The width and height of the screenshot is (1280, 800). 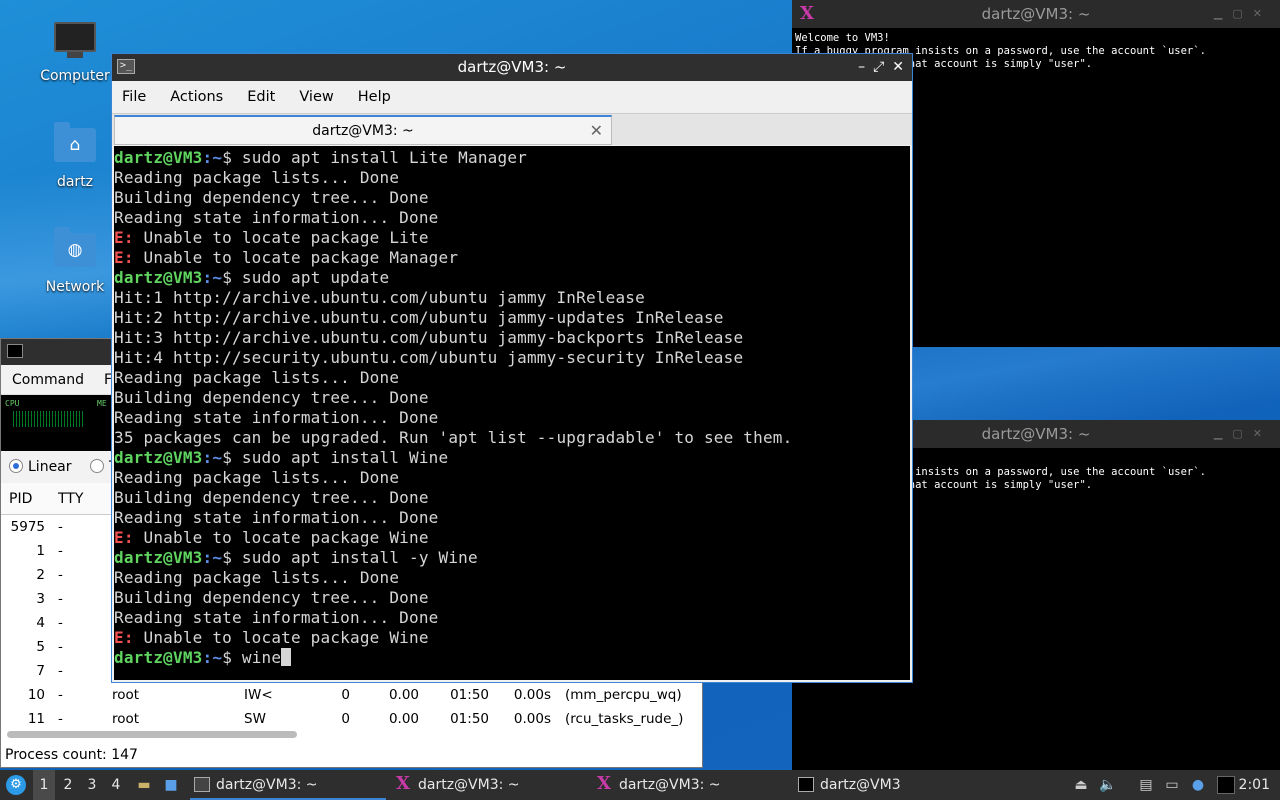 What do you see at coordinates (70, 499) in the screenshot?
I see `column-tty: TTY` at bounding box center [70, 499].